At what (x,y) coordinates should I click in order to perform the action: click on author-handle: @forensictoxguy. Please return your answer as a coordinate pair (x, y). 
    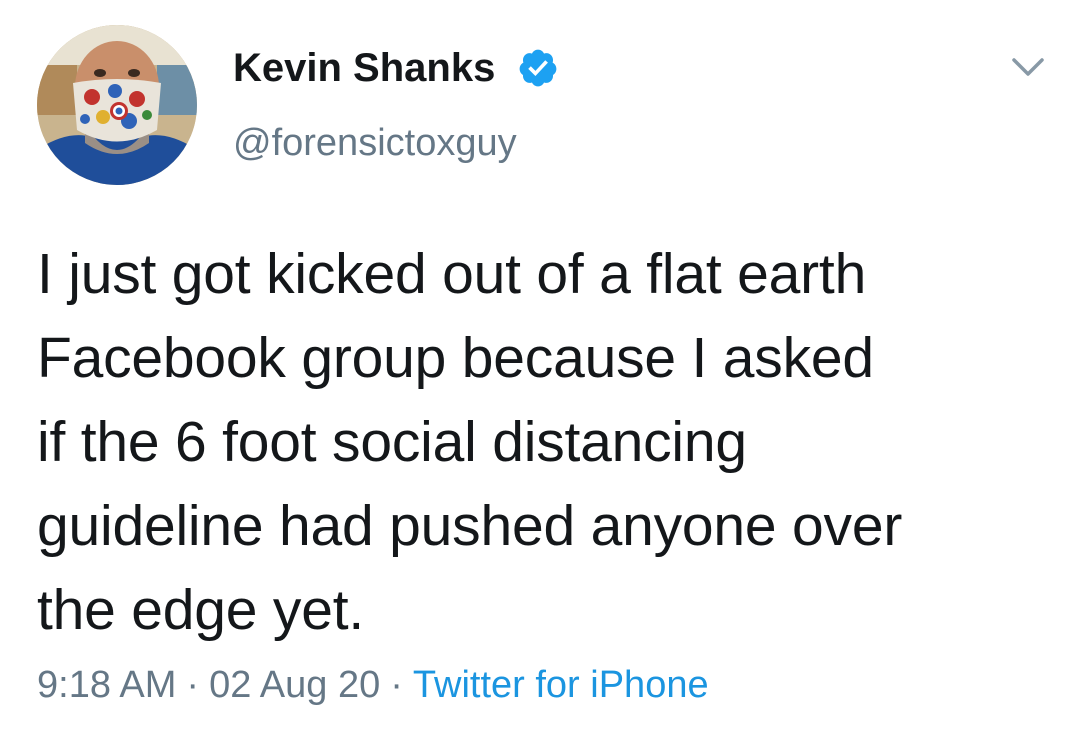
    Looking at the image, I should click on (375, 143).